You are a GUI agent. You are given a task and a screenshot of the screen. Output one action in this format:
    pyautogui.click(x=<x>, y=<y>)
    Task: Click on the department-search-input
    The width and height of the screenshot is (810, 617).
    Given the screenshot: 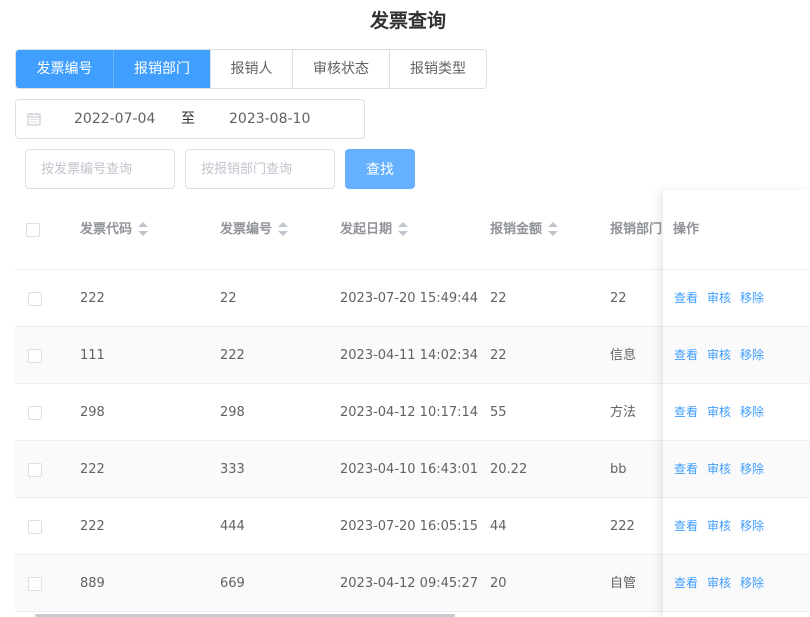 What is the action you would take?
    pyautogui.click(x=260, y=169)
    